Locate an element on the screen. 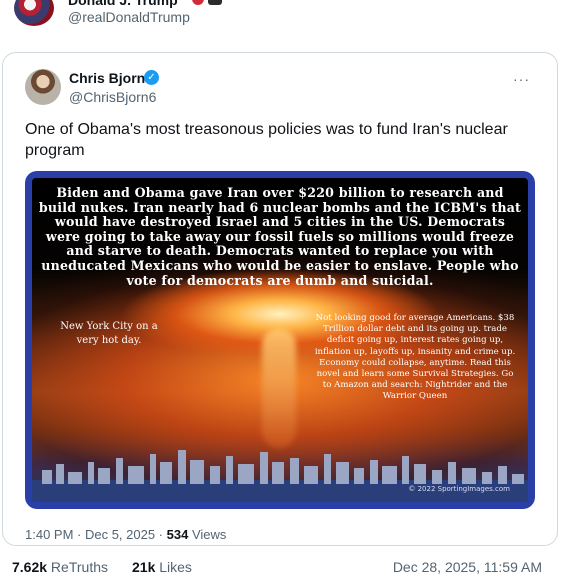  explosion-illustration is located at coordinates (279, 388).